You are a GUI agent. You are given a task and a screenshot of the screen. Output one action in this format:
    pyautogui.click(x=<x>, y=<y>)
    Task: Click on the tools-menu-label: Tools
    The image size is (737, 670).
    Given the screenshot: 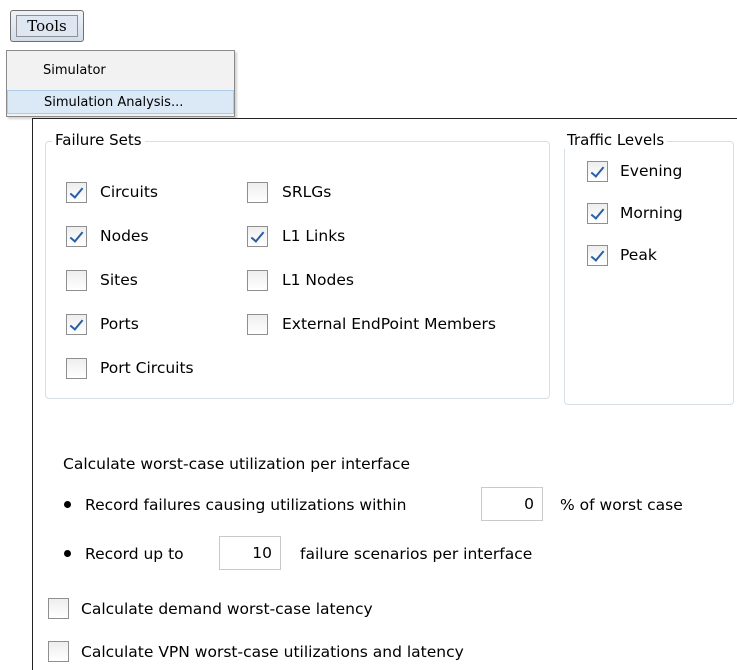 What is the action you would take?
    pyautogui.click(x=47, y=26)
    